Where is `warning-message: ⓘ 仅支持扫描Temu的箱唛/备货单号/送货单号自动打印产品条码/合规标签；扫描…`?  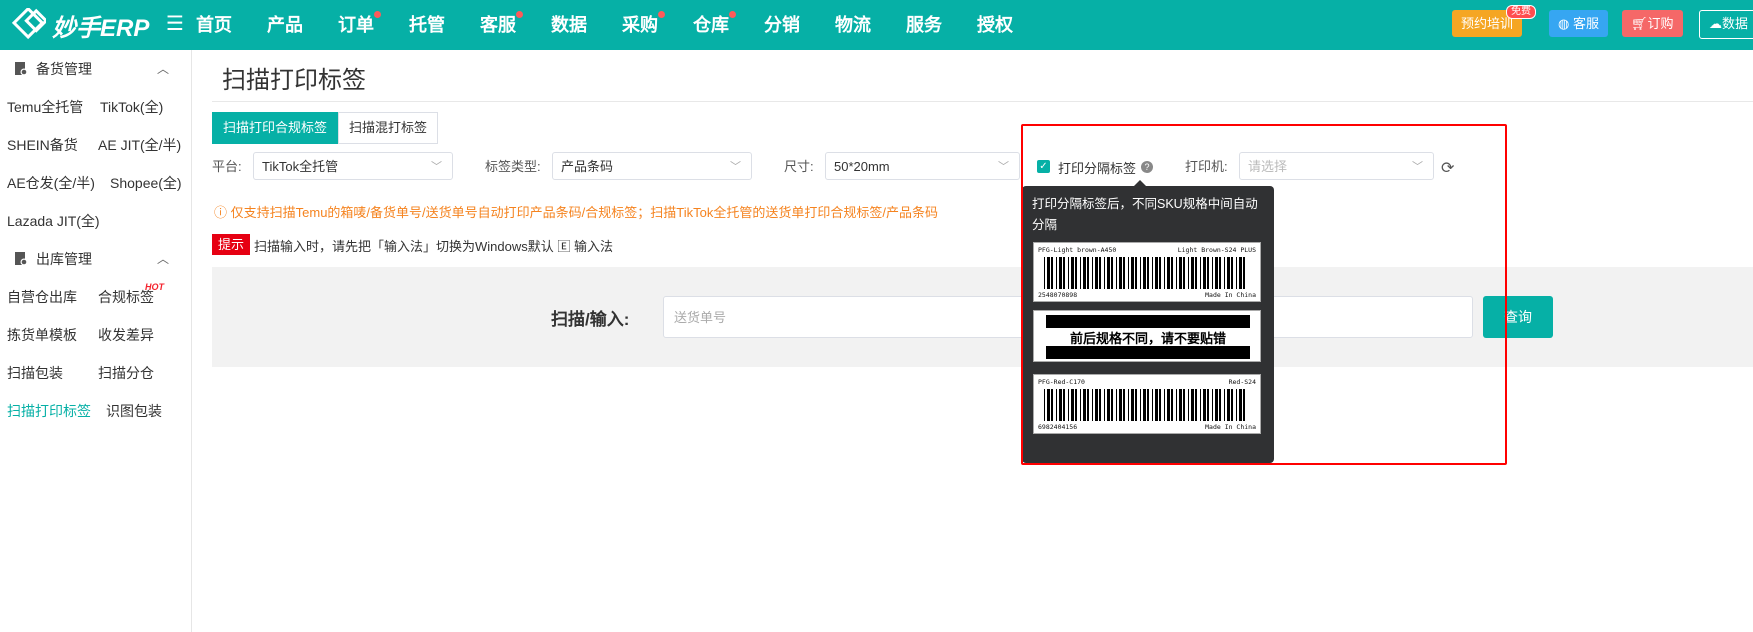 warning-message: ⓘ 仅支持扫描Temu的箱唛/备货单号/送货单号自动打印产品条码/合规标签；扫描… is located at coordinates (576, 211).